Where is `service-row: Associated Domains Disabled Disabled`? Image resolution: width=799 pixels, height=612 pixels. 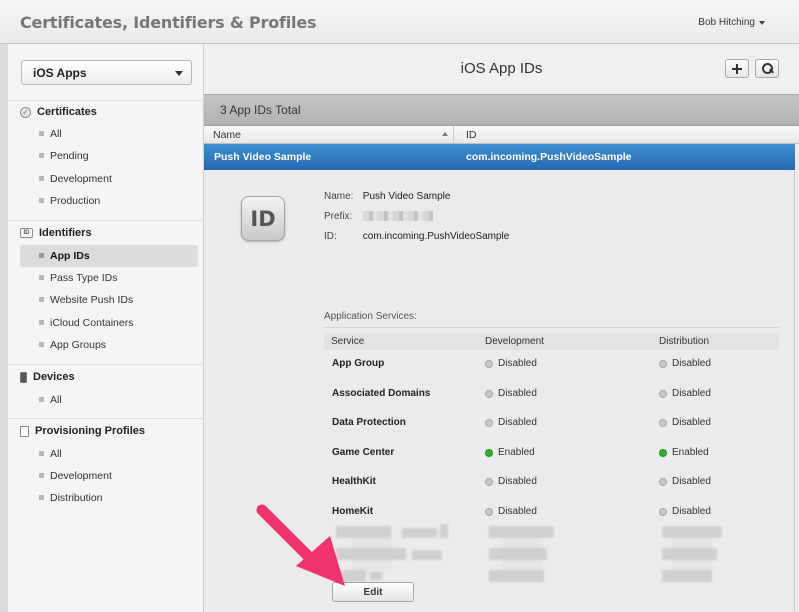
service-row: Associated Domains Disabled Disabled is located at coordinates (551, 394).